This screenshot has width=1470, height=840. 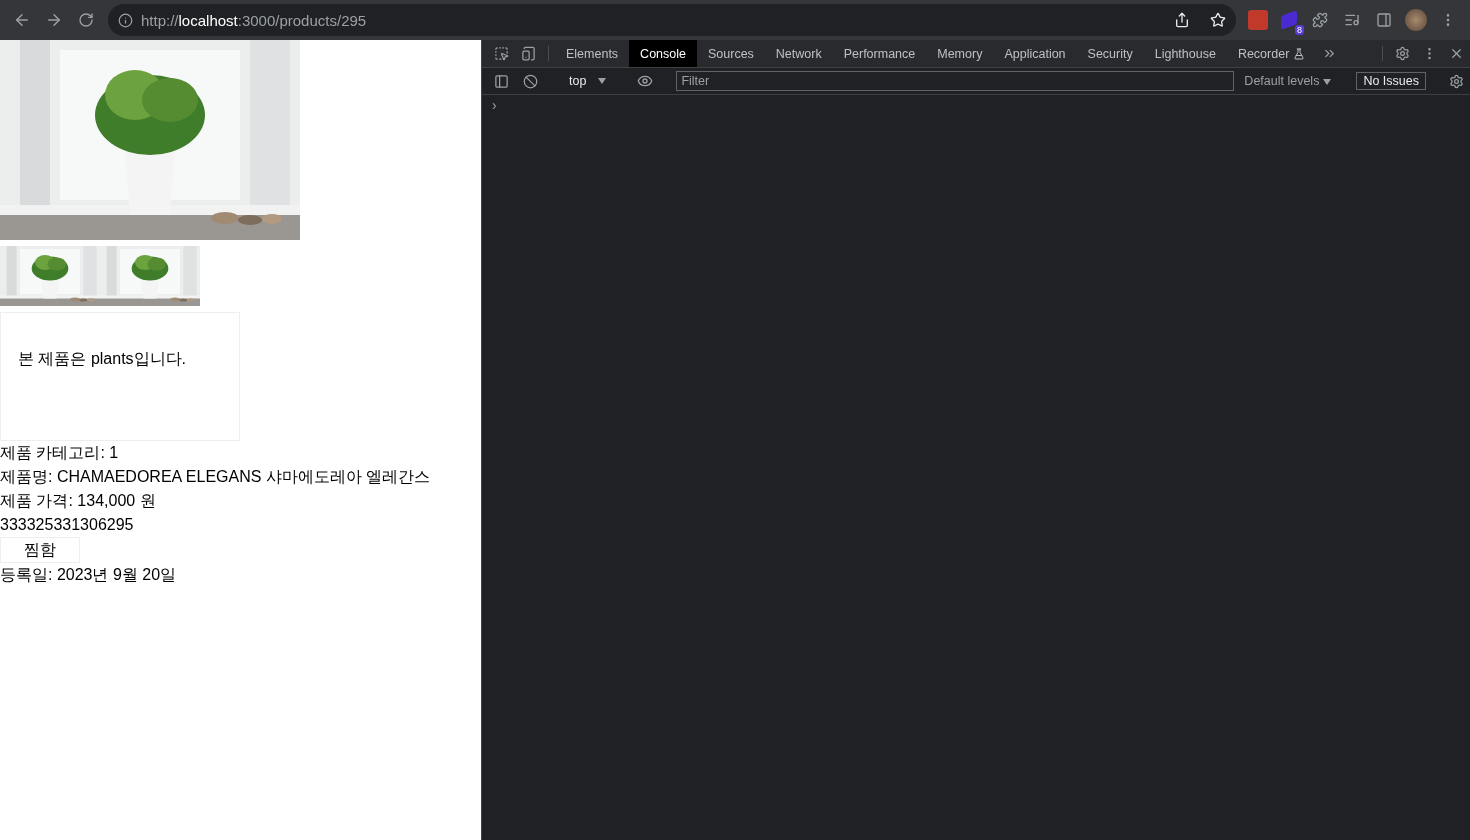 I want to click on bookmark-star-icon, so click(x=1218, y=20).